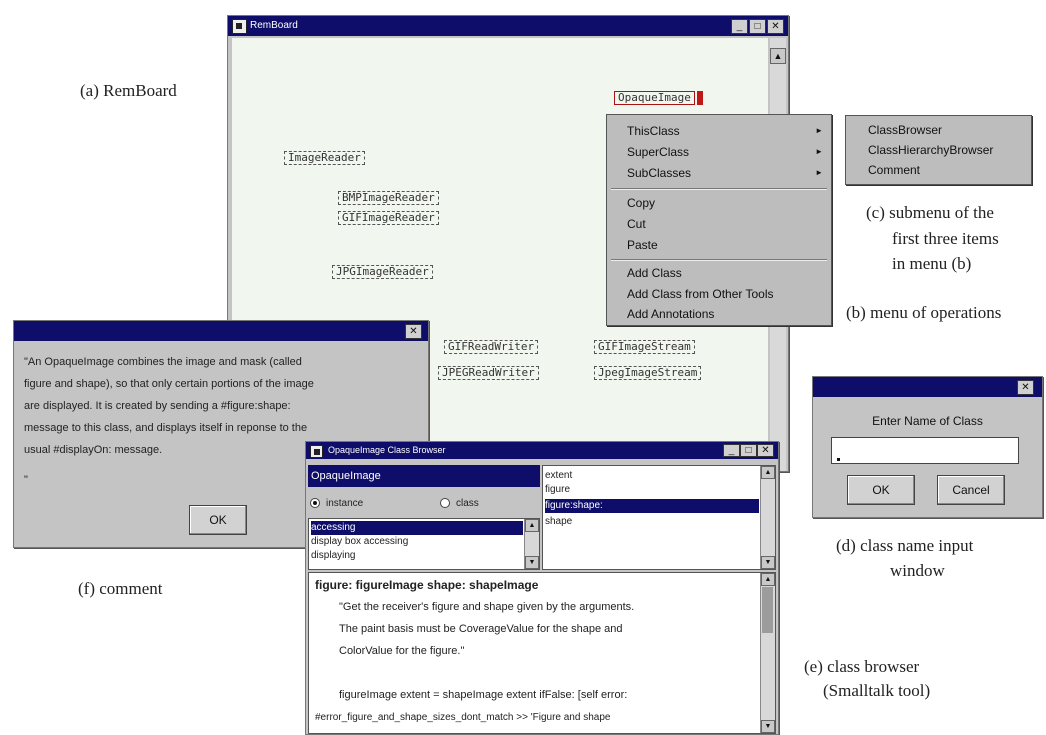 Image resolution: width=1046 pixels, height=735 pixels. Describe the element at coordinates (658, 98) in the screenshot. I see `node-opaque-image: OpaqueImage` at that location.